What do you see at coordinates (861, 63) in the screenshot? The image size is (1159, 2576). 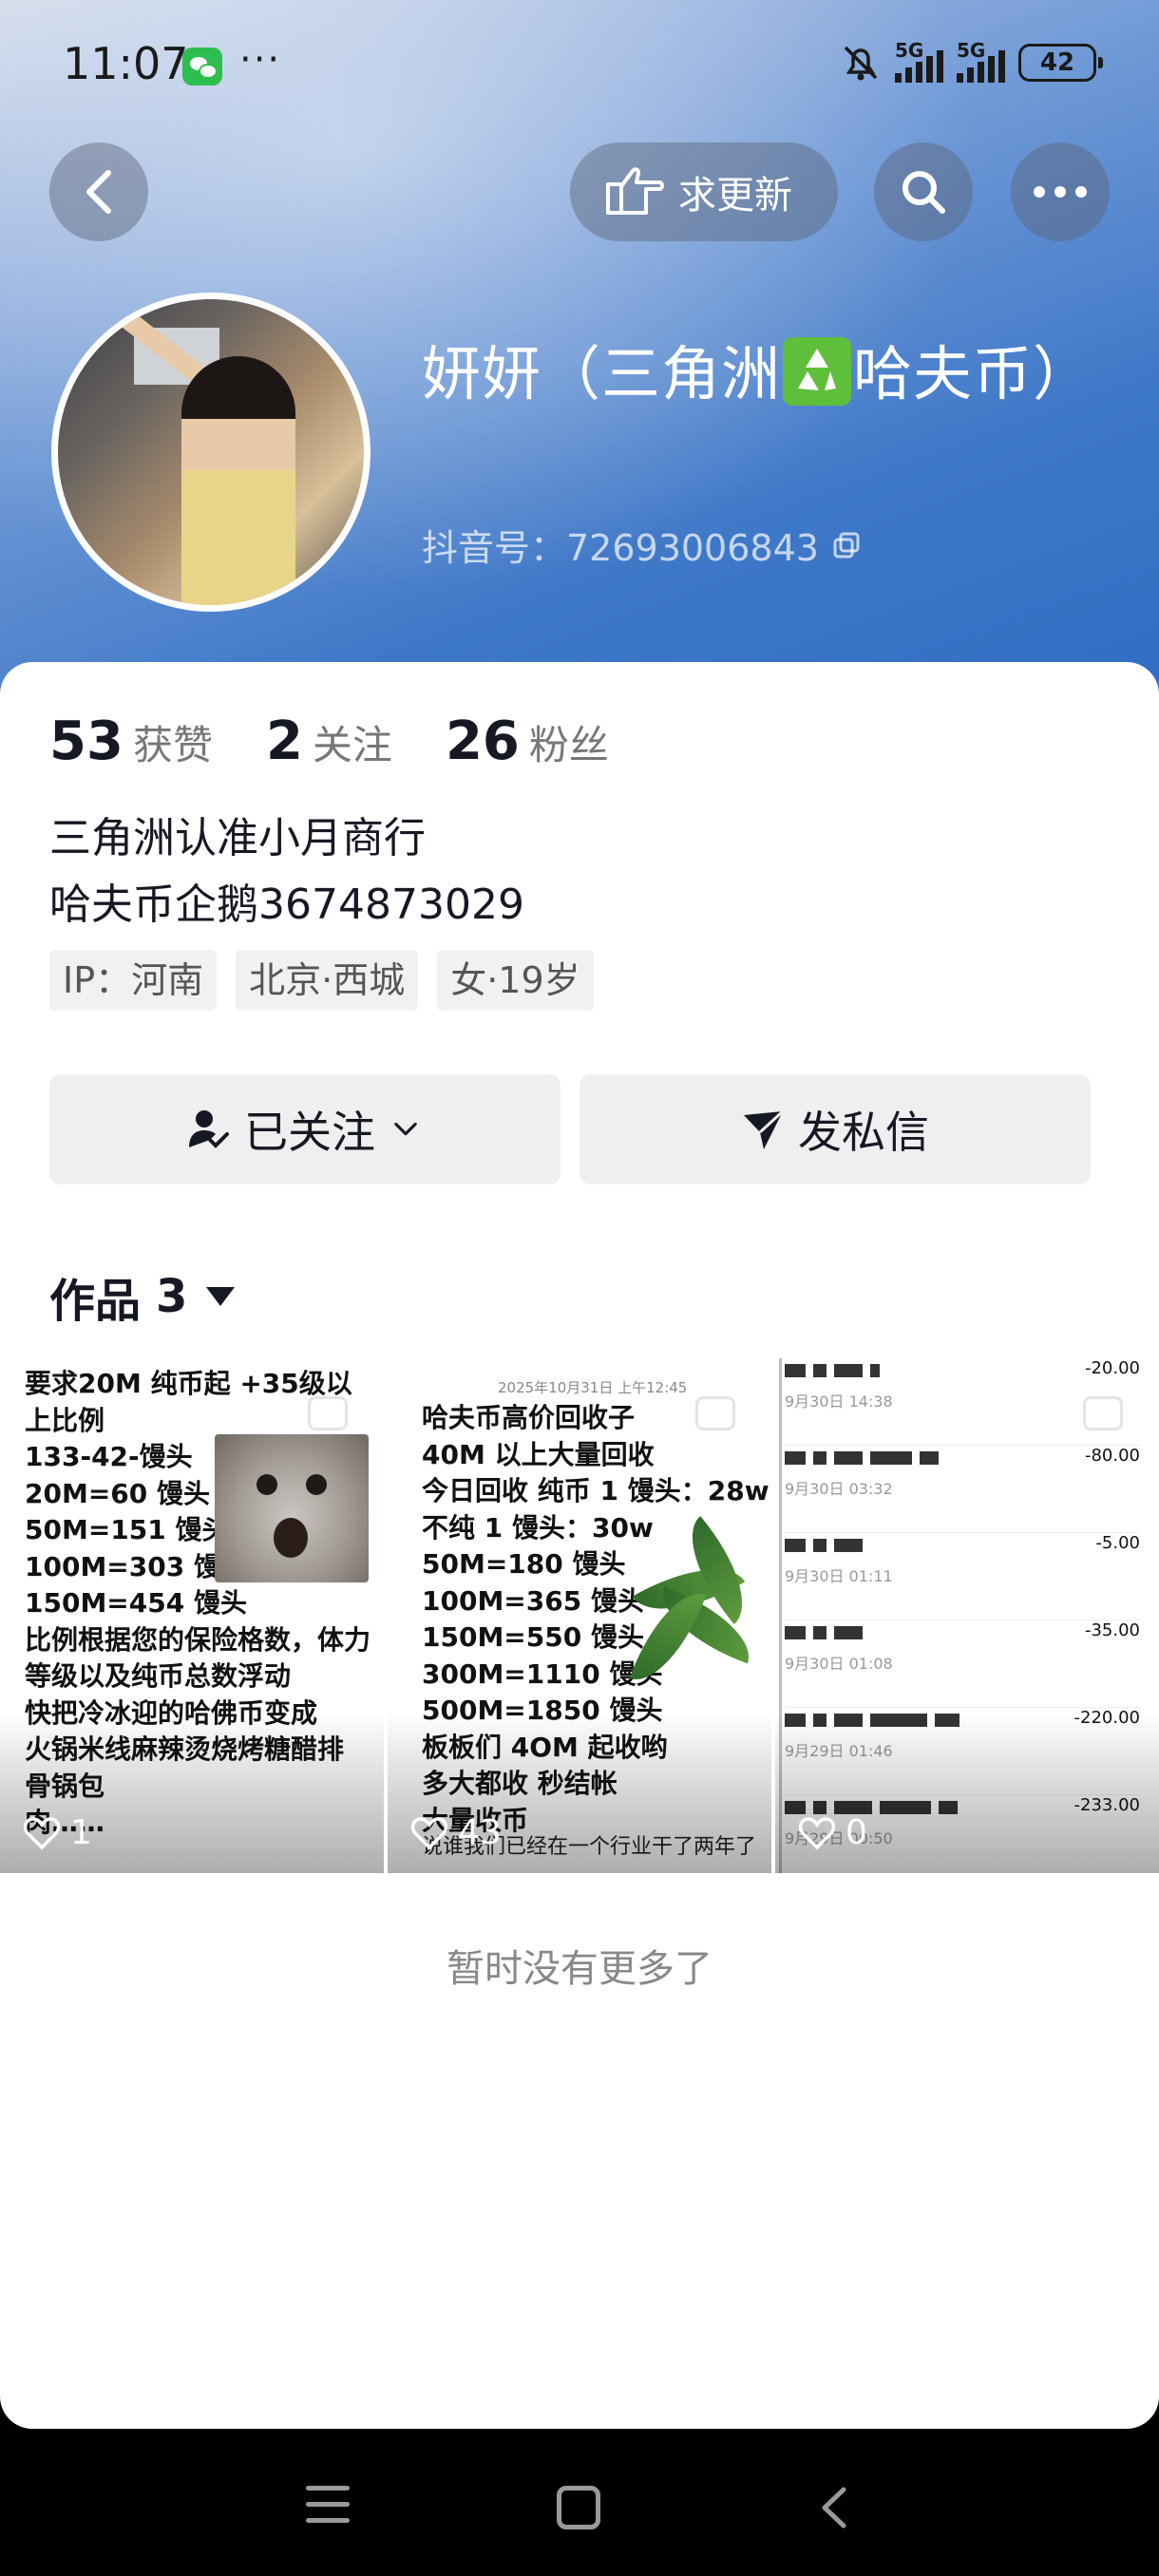 I see `bell-muted-icon` at bounding box center [861, 63].